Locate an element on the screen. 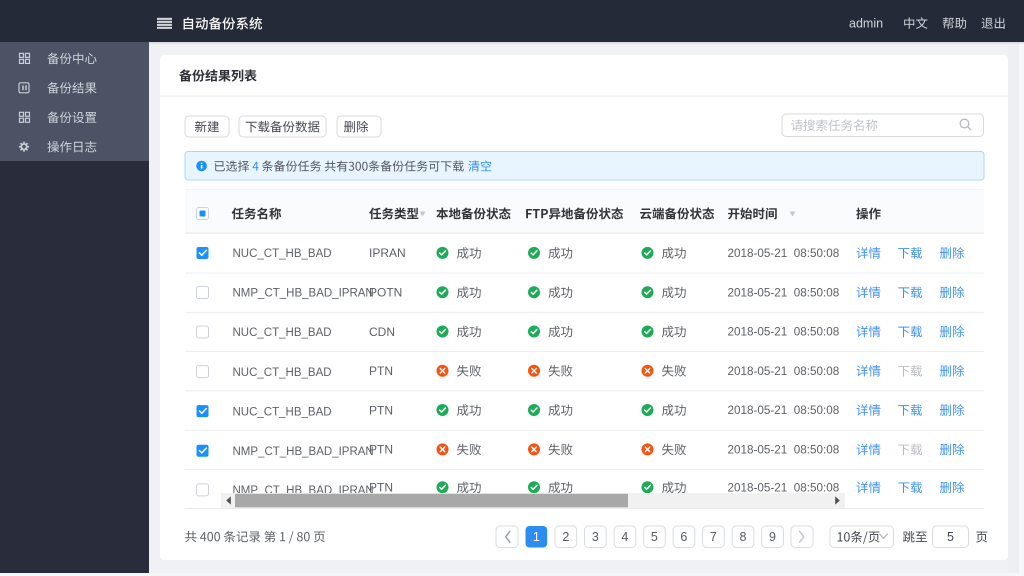  svg-text: IPRAN is located at coordinates (387, 253).